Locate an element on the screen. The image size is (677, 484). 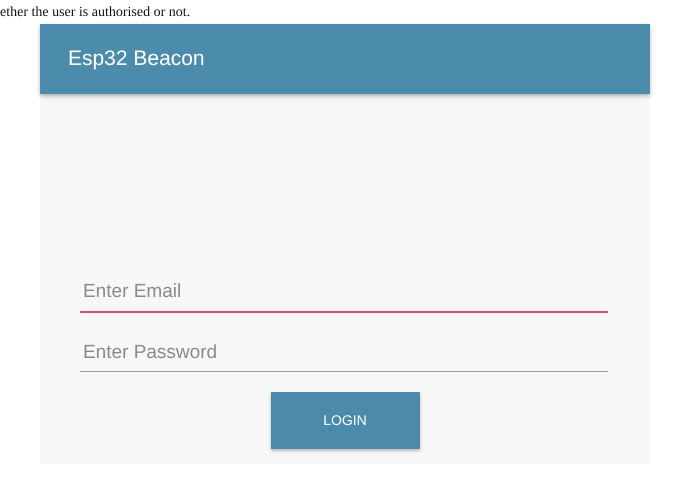
app-title: Esp32 Beacon is located at coordinates (136, 59).